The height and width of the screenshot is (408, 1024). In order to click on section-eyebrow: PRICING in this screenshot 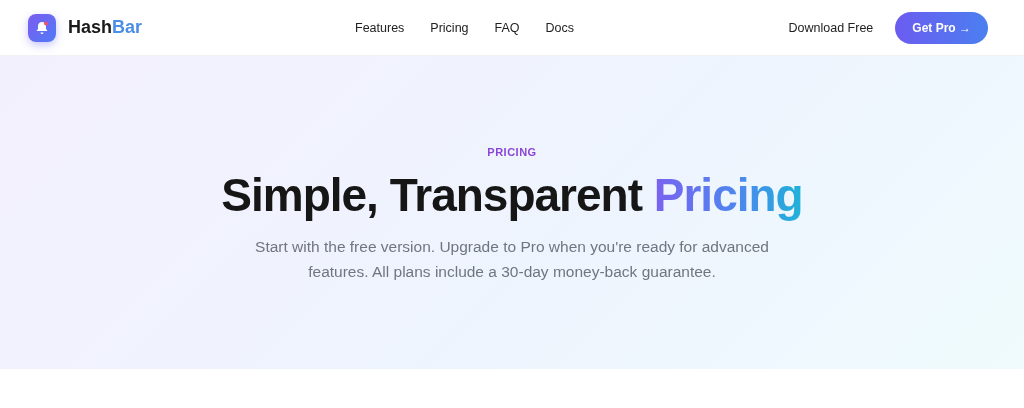, I will do `click(512, 152)`.